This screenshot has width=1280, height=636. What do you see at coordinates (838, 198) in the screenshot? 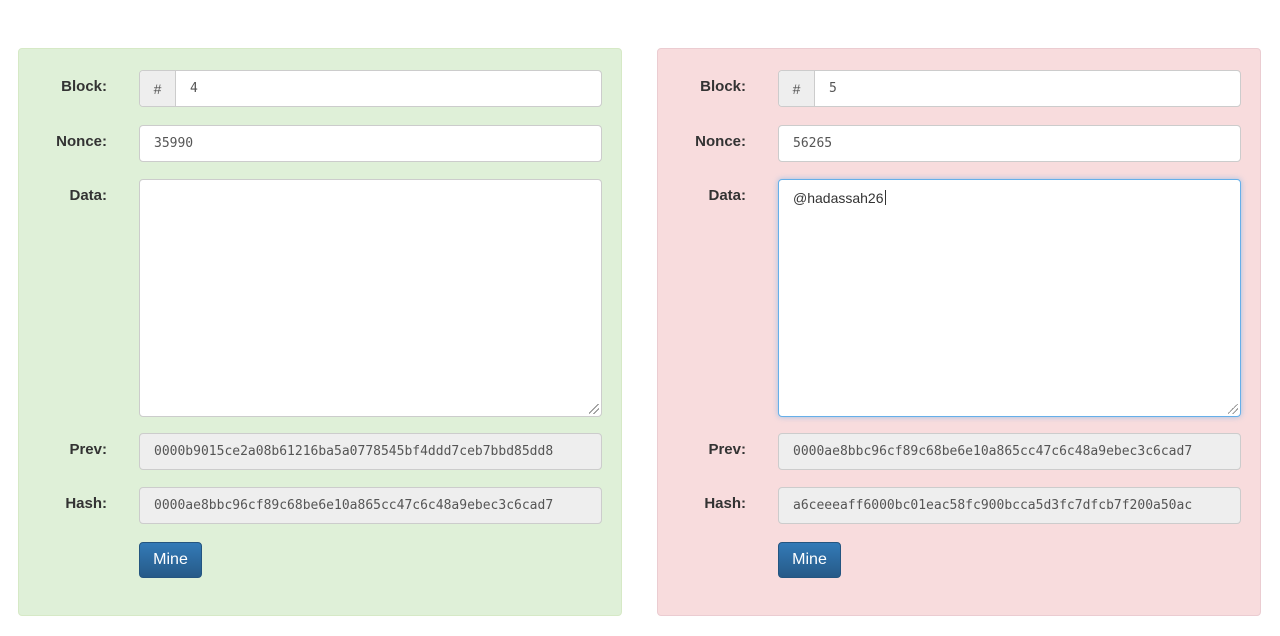
I see `data-value: @hadassah26` at bounding box center [838, 198].